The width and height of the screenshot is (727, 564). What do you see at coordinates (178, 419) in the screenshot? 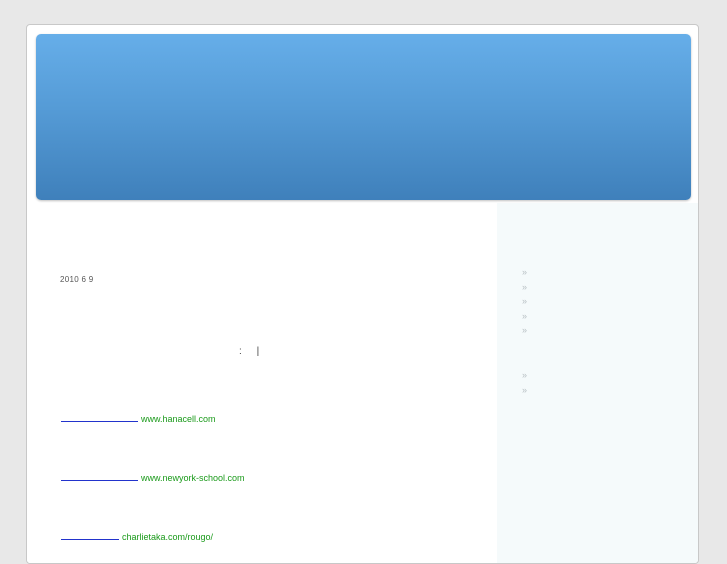
I see `link-hanacell-url: www.hanacell.com` at bounding box center [178, 419].